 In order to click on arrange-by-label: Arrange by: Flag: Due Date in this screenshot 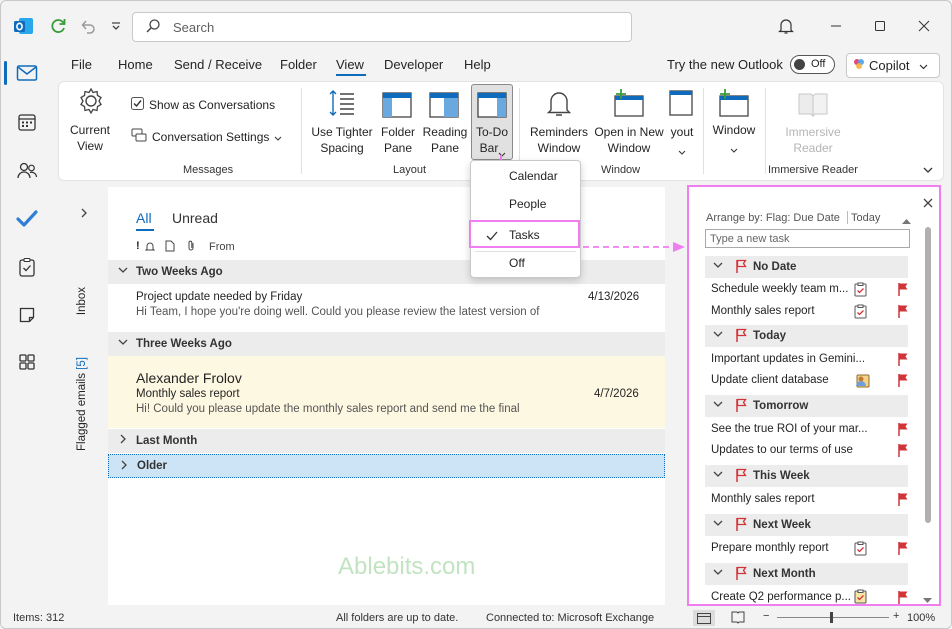, I will do `click(773, 218)`.